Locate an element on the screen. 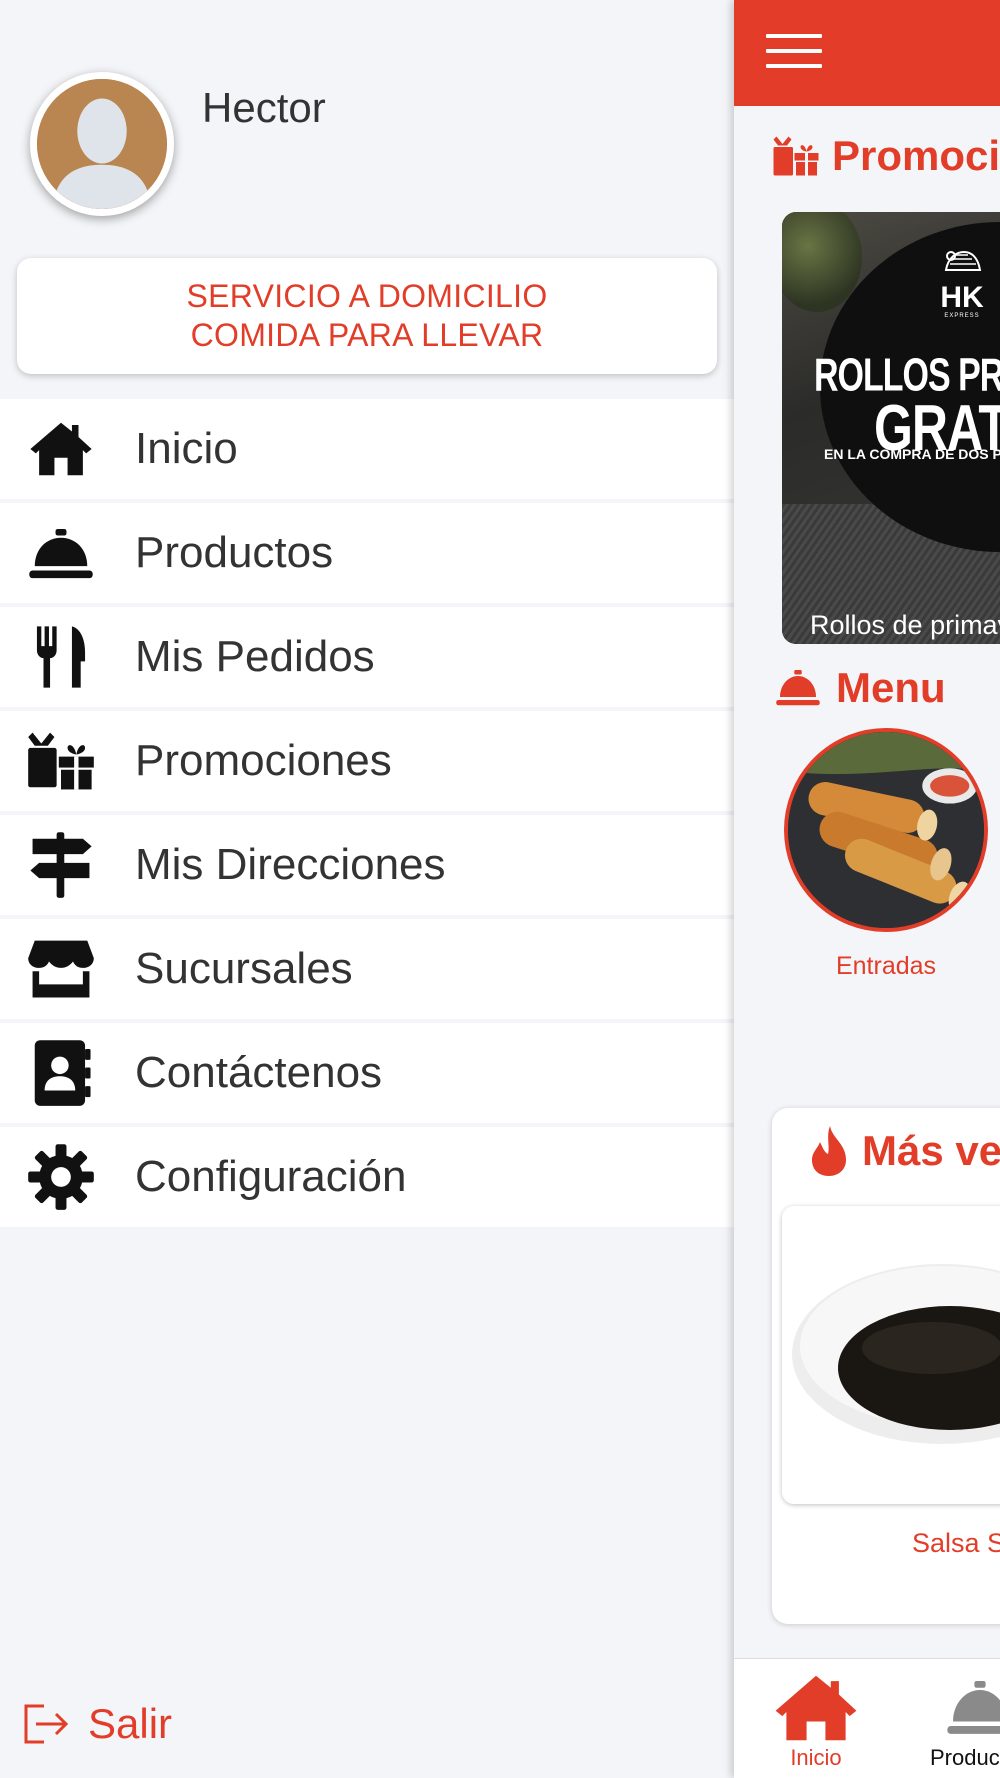 The image size is (1000, 1778). menu-item-label: Configuración is located at coordinates (271, 1176).